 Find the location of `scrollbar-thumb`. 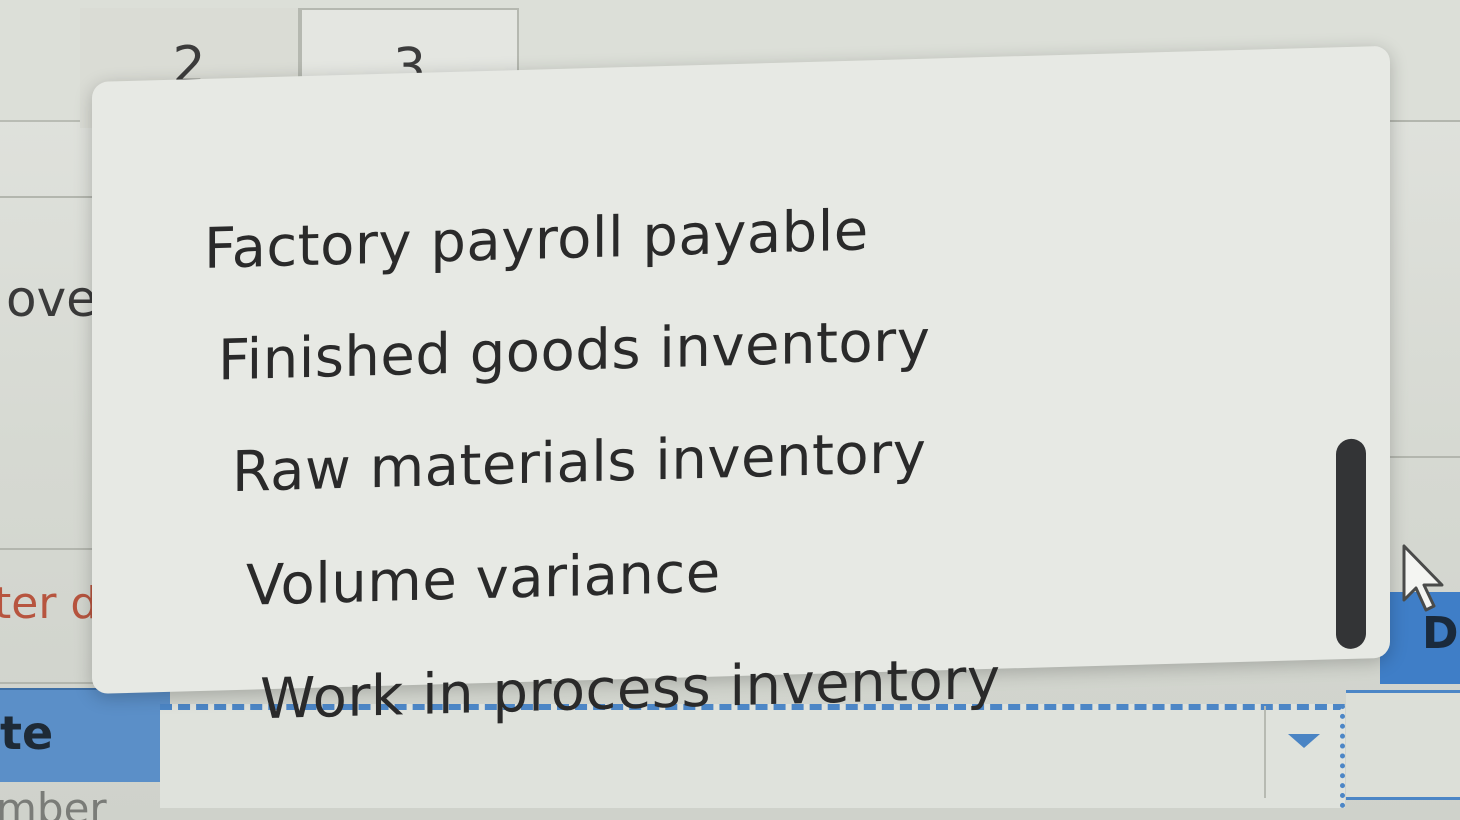

scrollbar-thumb is located at coordinates (1351, 544).